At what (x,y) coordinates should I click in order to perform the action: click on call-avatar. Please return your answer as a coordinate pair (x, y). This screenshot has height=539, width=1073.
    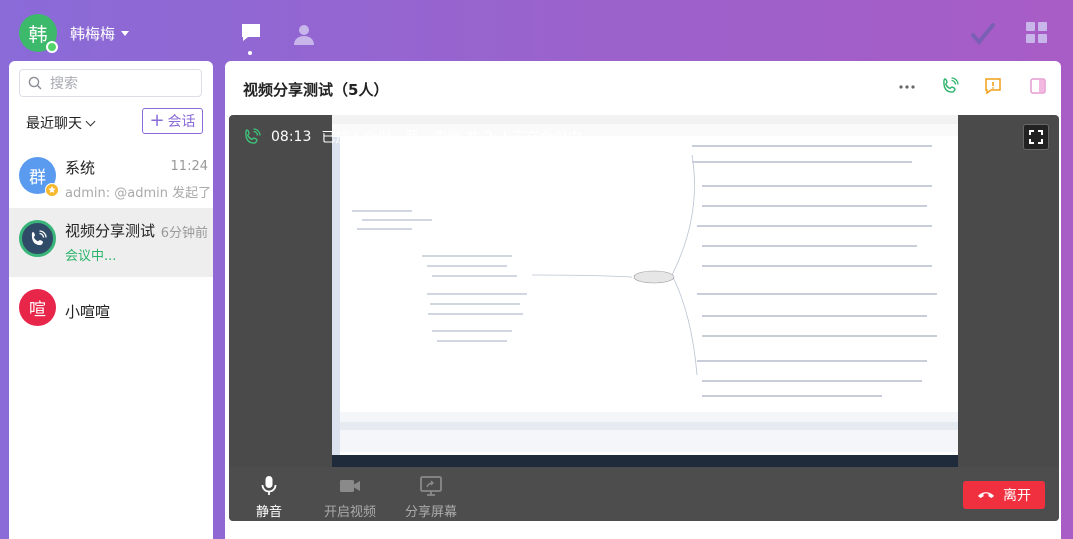
    Looking at the image, I should click on (37, 238).